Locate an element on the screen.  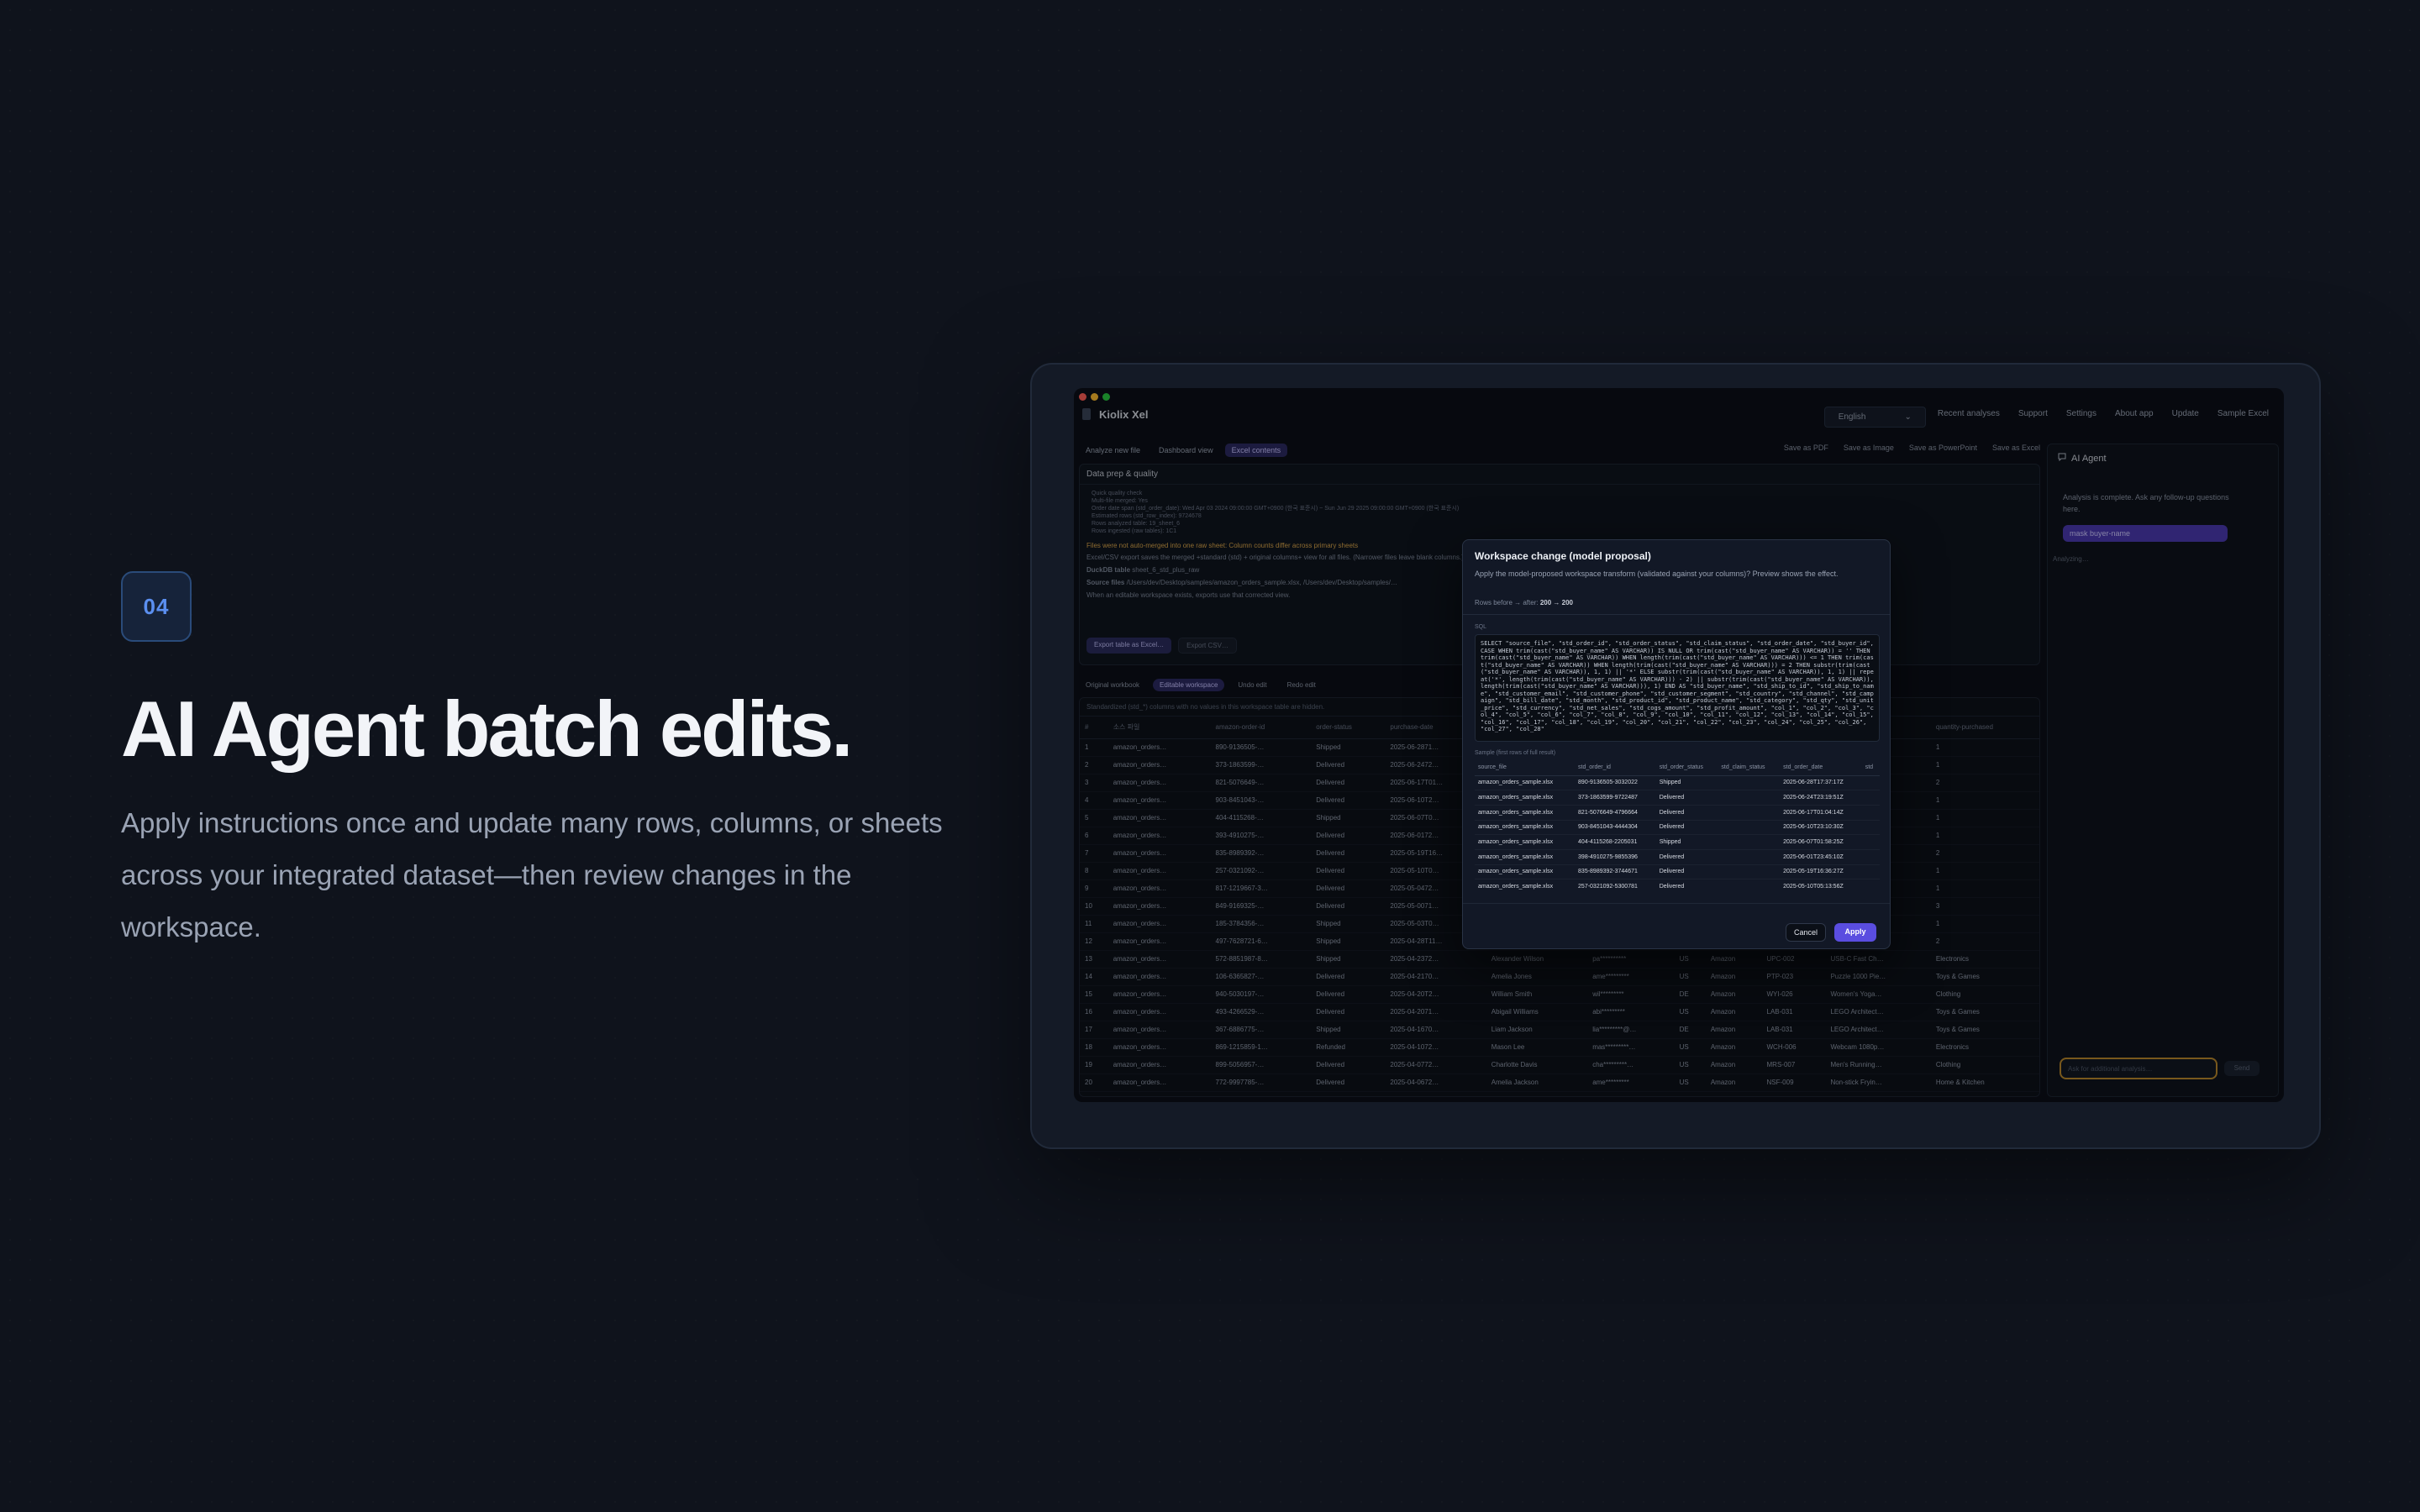
column-header: std is located at coordinates (1870, 768).